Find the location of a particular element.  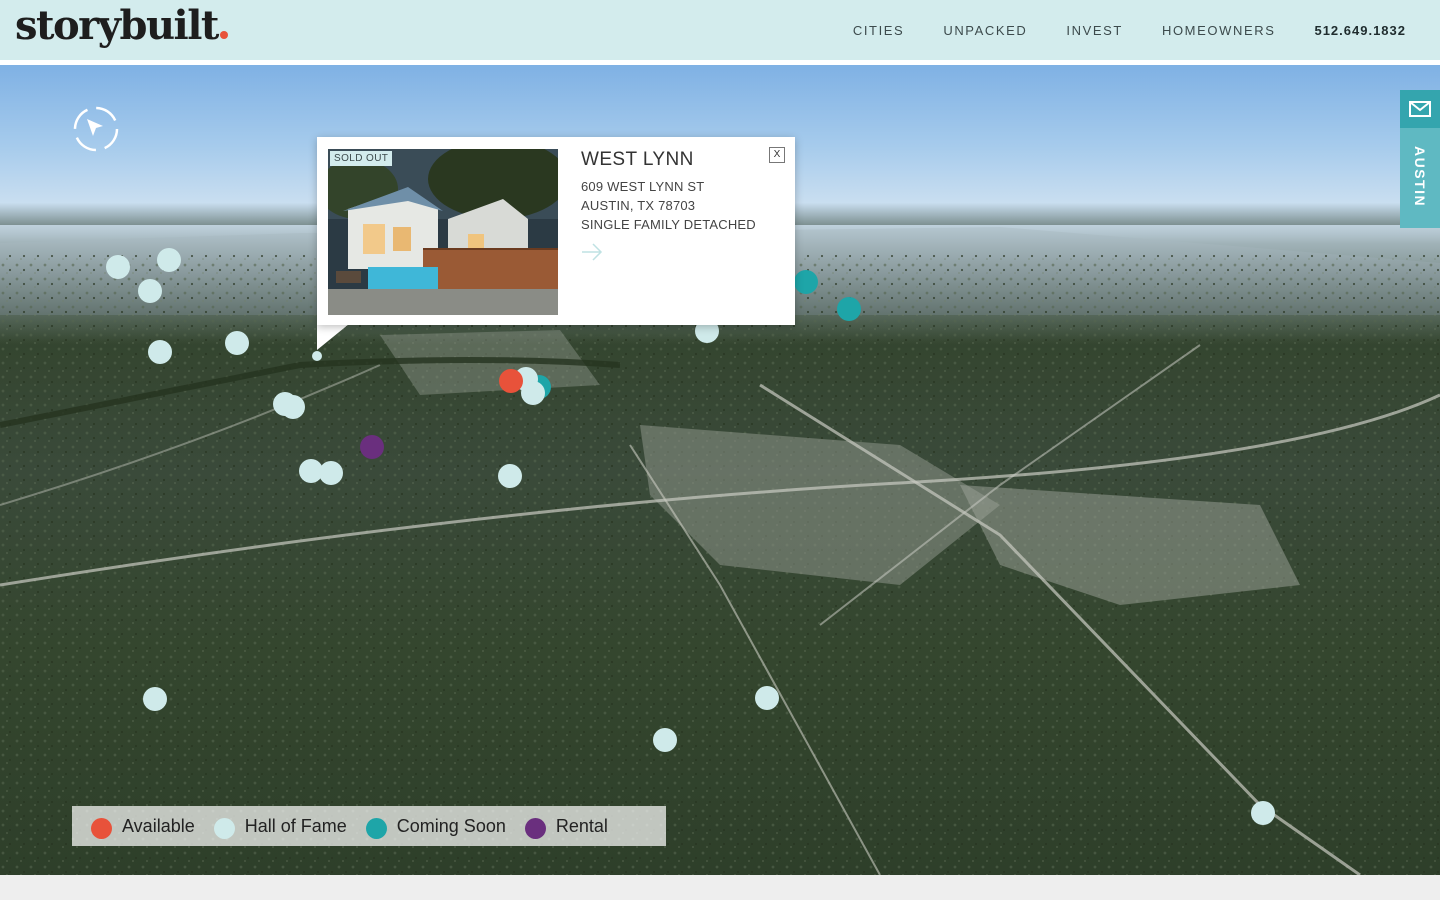

property-address-line1: 609 WEST LYNN ST is located at coordinates (643, 186).